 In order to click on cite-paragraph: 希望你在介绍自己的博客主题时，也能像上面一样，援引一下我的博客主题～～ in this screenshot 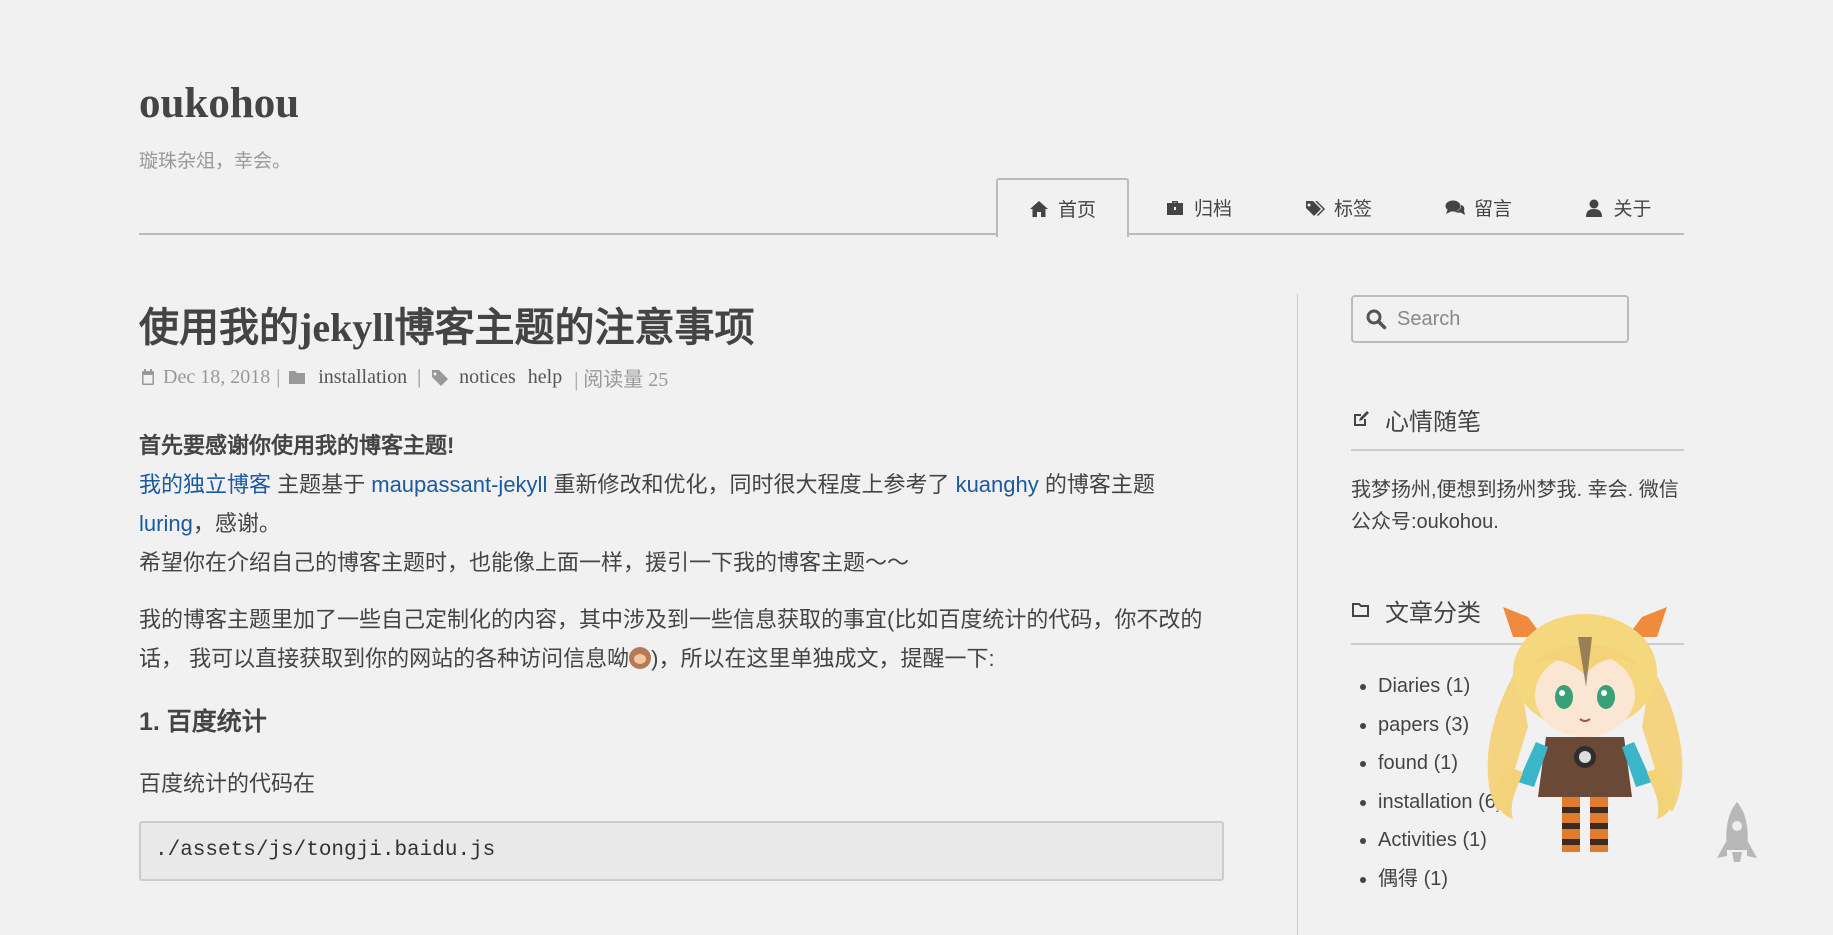, I will do `click(524, 562)`.